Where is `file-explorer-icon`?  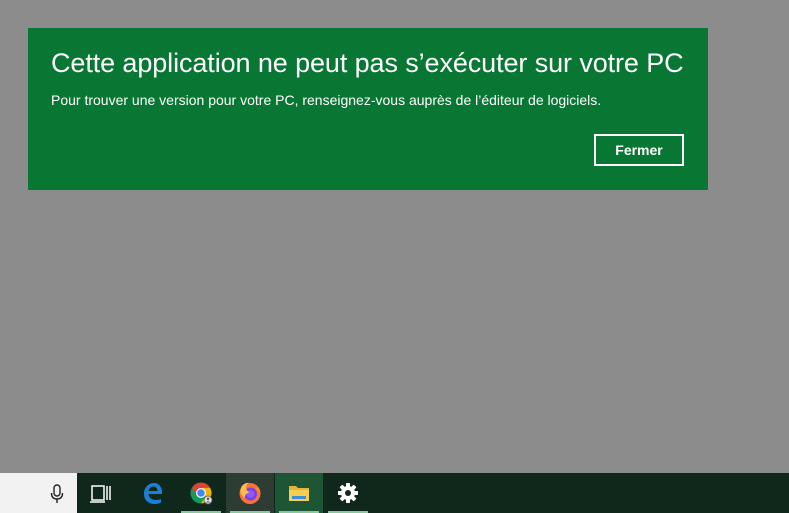 file-explorer-icon is located at coordinates (299, 493).